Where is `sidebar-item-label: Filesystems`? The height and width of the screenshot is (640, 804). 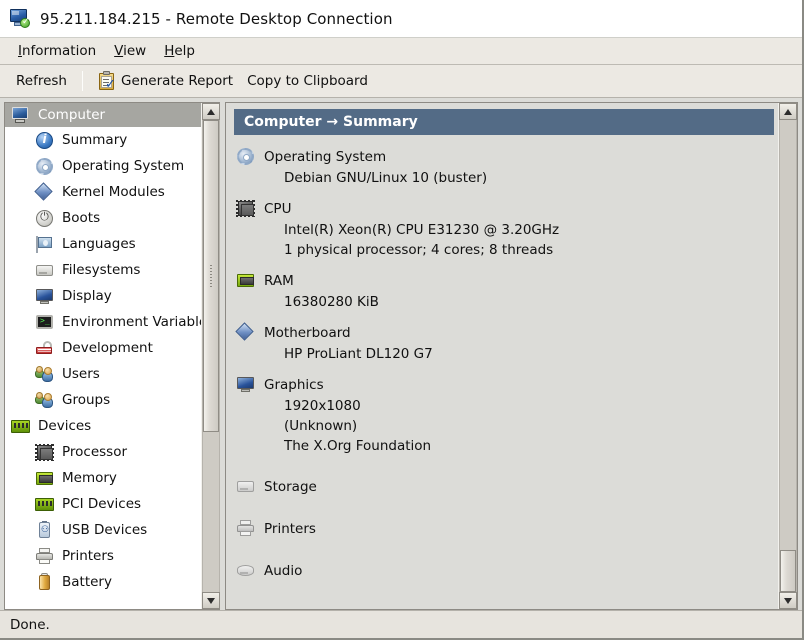
sidebar-item-label: Filesystems is located at coordinates (101, 270).